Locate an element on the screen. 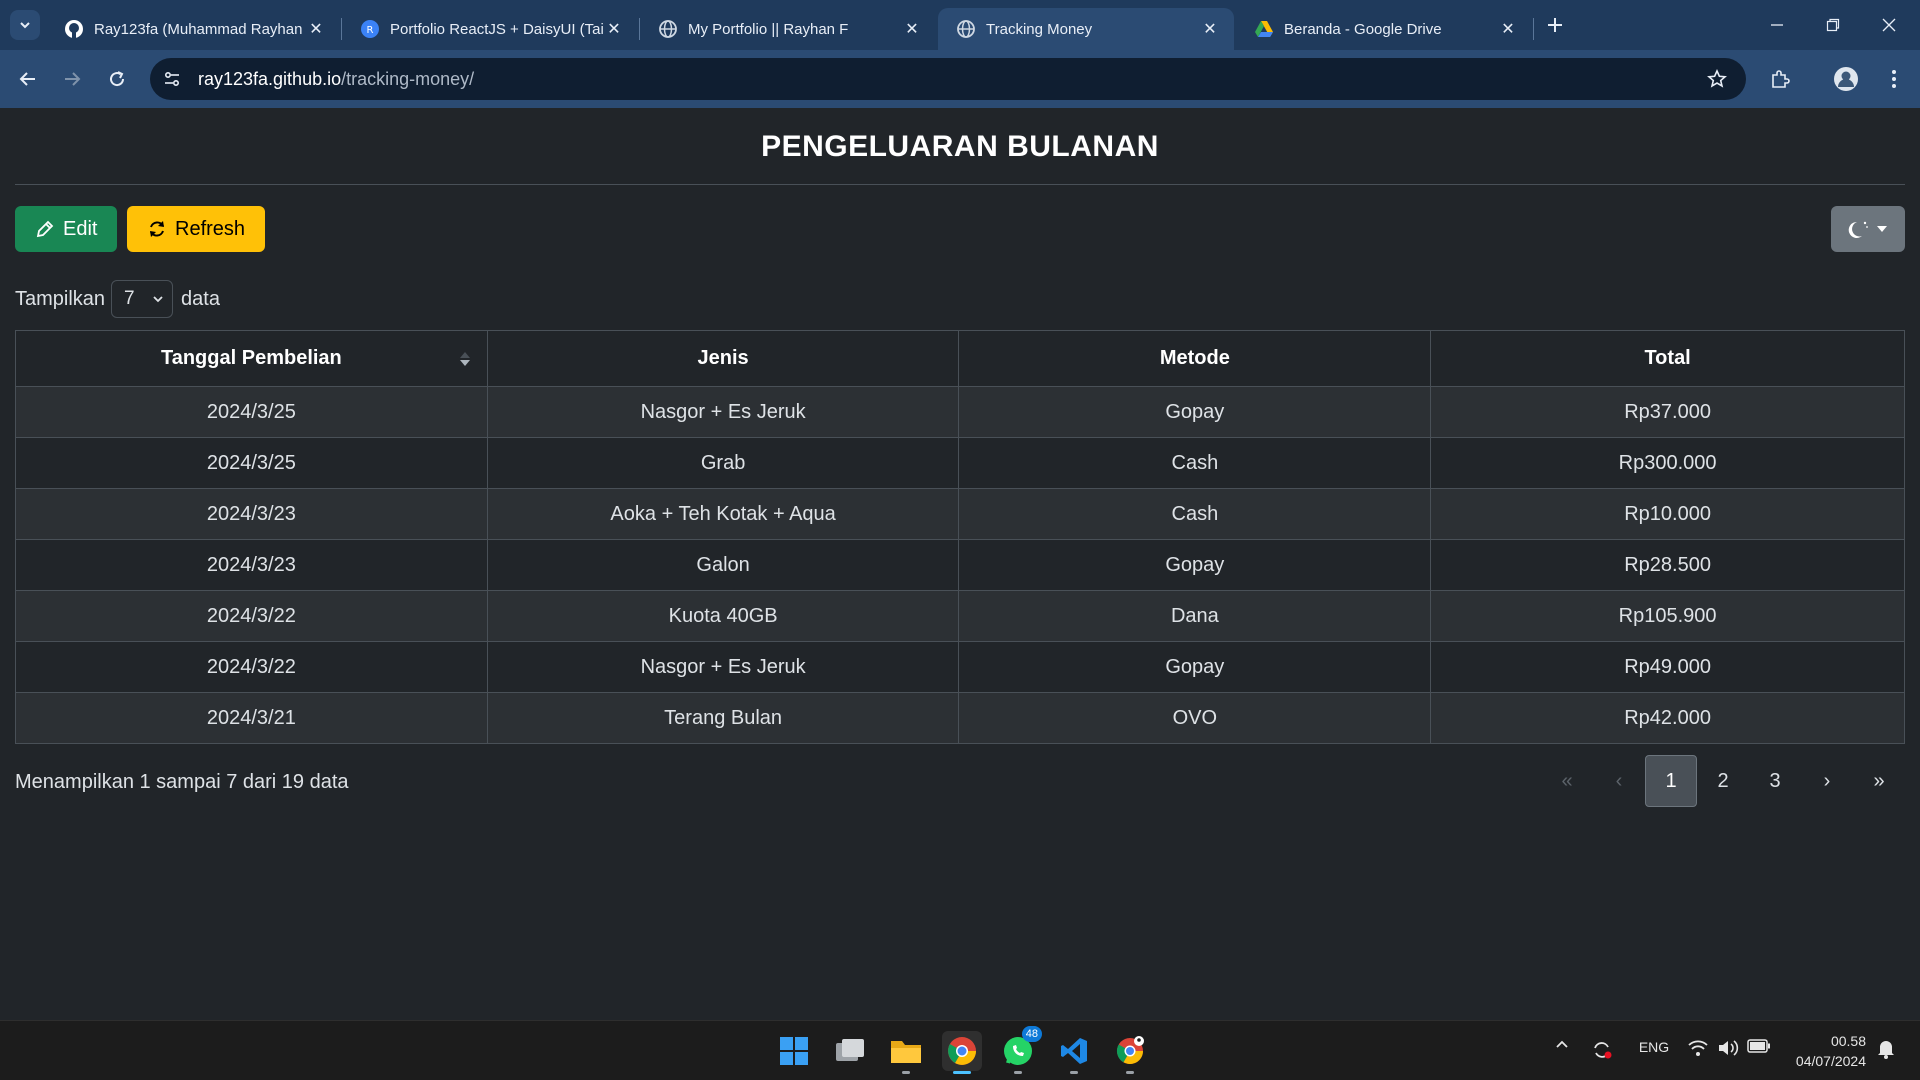 The height and width of the screenshot is (1080, 1920). chrome-icon is located at coordinates (962, 1052).